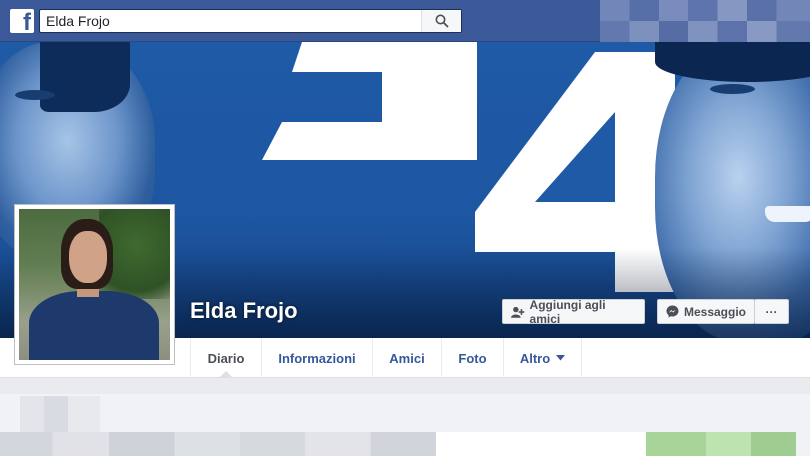 The image size is (810, 456). I want to click on tab-label: Altro, so click(535, 358).